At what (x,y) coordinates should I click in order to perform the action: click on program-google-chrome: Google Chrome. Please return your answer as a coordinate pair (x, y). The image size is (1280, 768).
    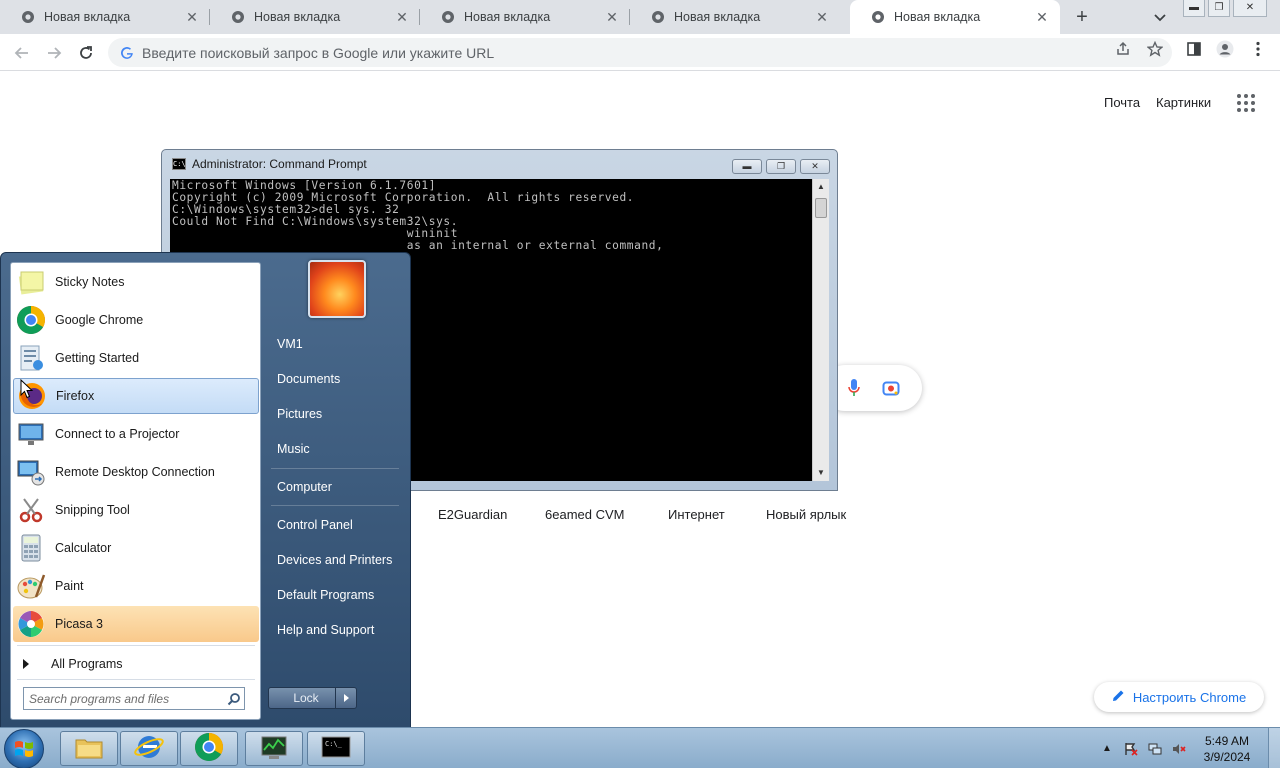
    Looking at the image, I should click on (136, 320).